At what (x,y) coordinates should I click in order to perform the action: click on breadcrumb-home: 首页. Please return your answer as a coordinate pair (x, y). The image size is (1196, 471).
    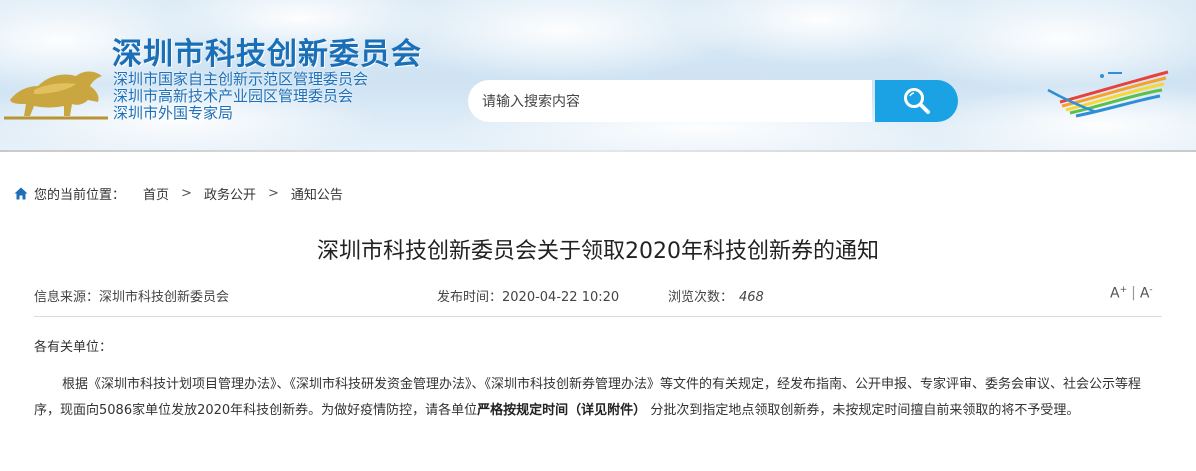
    Looking at the image, I should click on (156, 193).